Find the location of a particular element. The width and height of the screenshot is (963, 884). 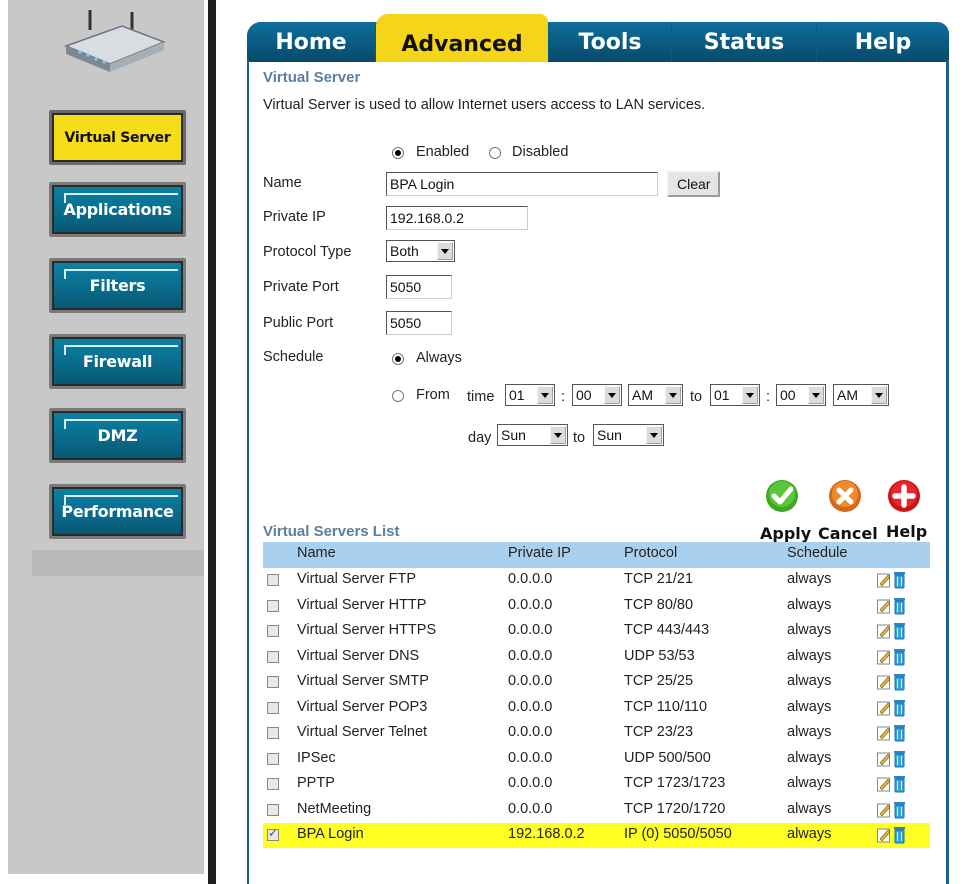

help-button: Help is located at coordinates (906, 531).